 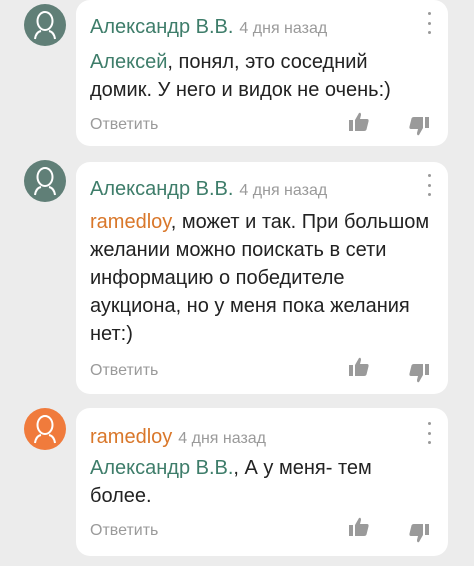 What do you see at coordinates (130, 222) in the screenshot?
I see `mention-link: ramedloy` at bounding box center [130, 222].